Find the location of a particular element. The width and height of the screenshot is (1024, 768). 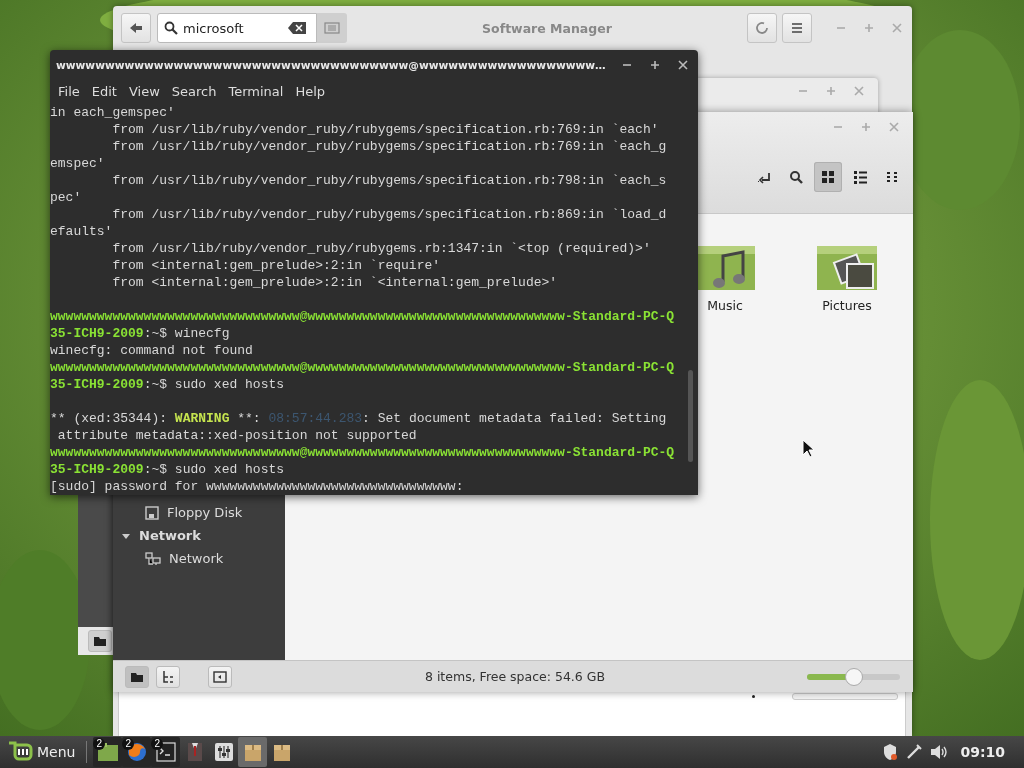

tree-view-icon is located at coordinates (168, 676).